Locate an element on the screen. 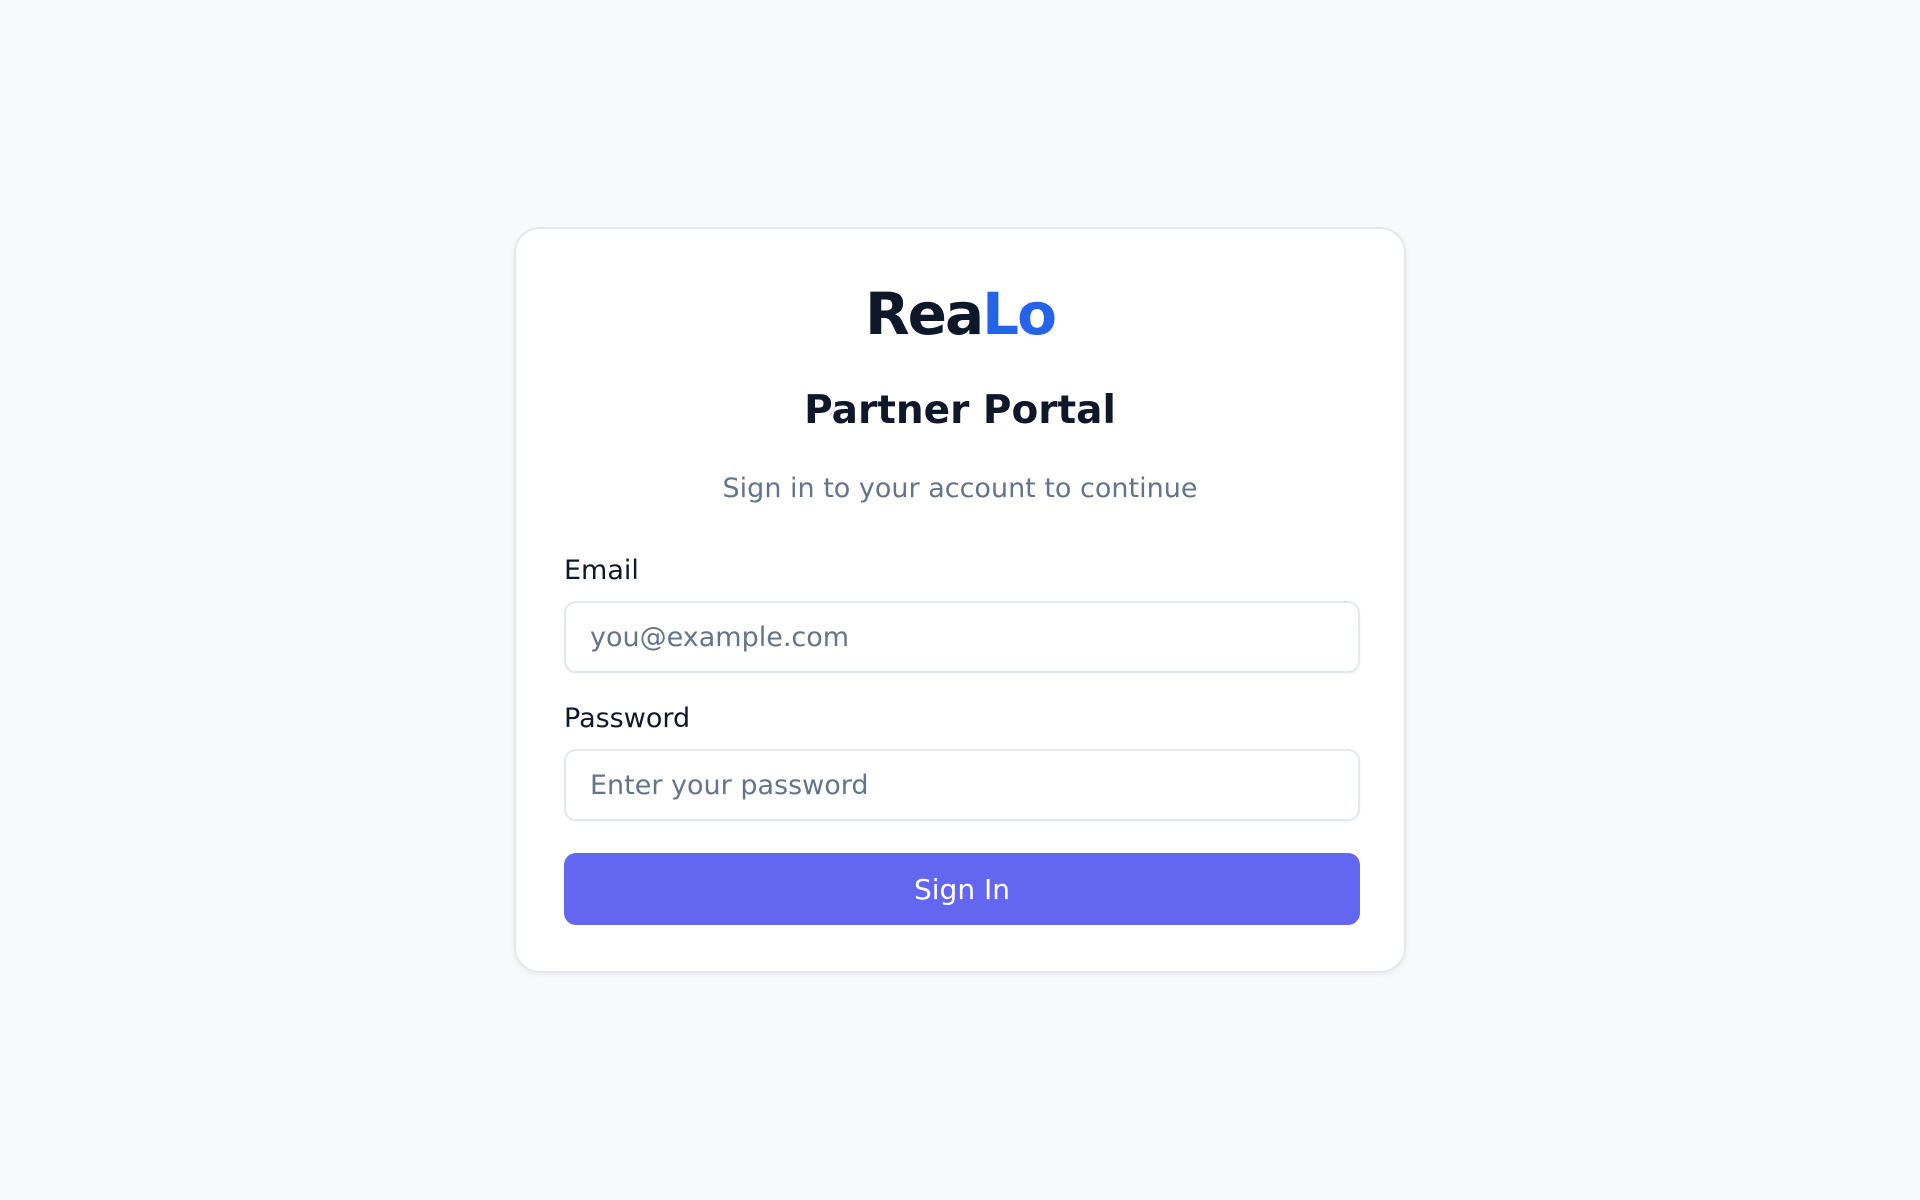 This screenshot has width=1920, height=1200. sign-in-button: Sign In is located at coordinates (962, 889).